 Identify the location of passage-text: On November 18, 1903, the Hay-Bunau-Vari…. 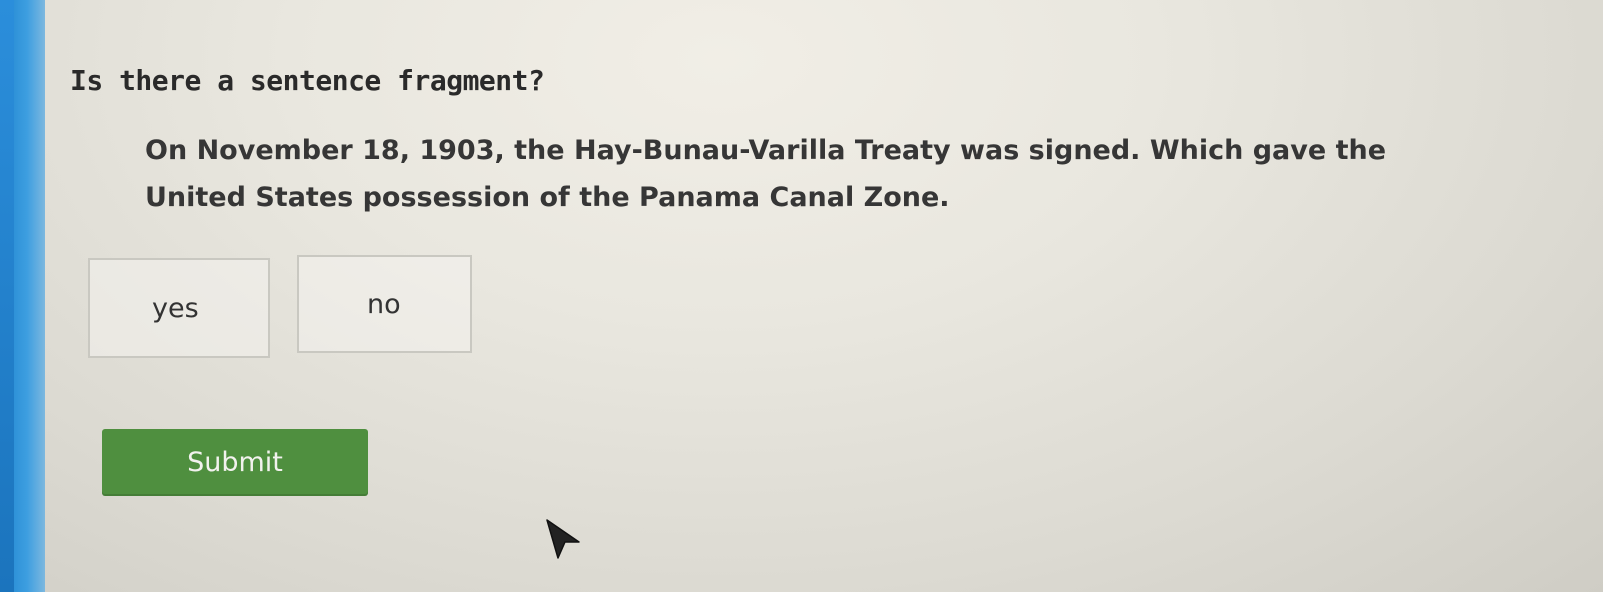
(766, 174).